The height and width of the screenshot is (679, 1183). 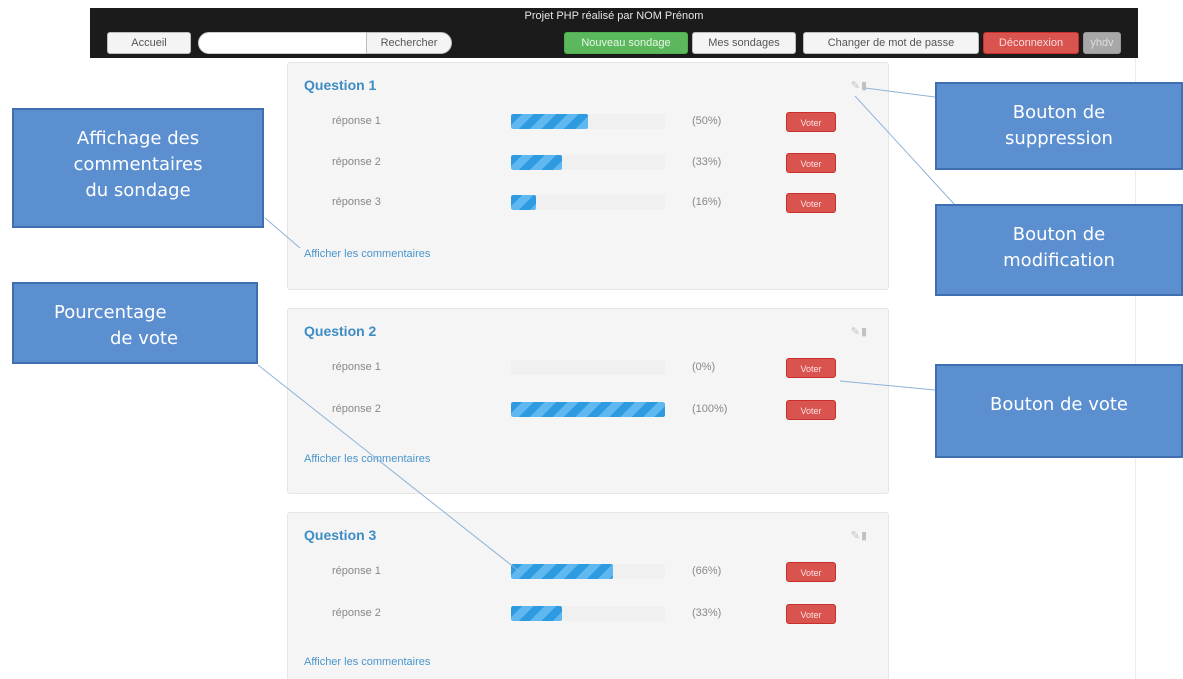 What do you see at coordinates (138, 164) in the screenshot?
I see `callout-line: commentaires` at bounding box center [138, 164].